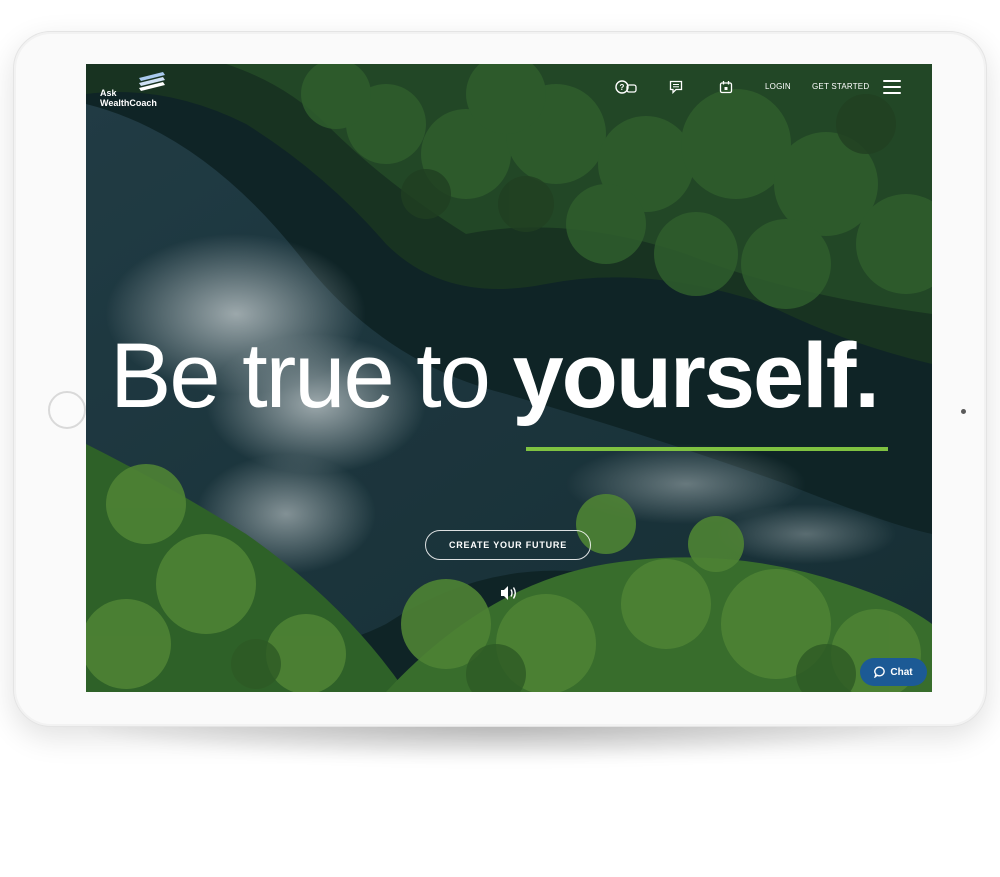 Image resolution: width=1000 pixels, height=877 pixels. What do you see at coordinates (626, 87) in the screenshot?
I see `chat-question-icon: ?` at bounding box center [626, 87].